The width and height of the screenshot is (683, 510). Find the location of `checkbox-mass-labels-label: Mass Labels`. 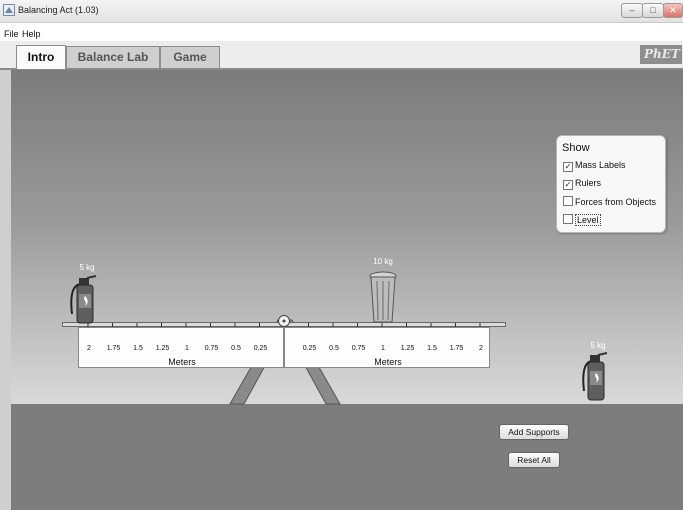

checkbox-mass-labels-label: Mass Labels is located at coordinates (600, 165).